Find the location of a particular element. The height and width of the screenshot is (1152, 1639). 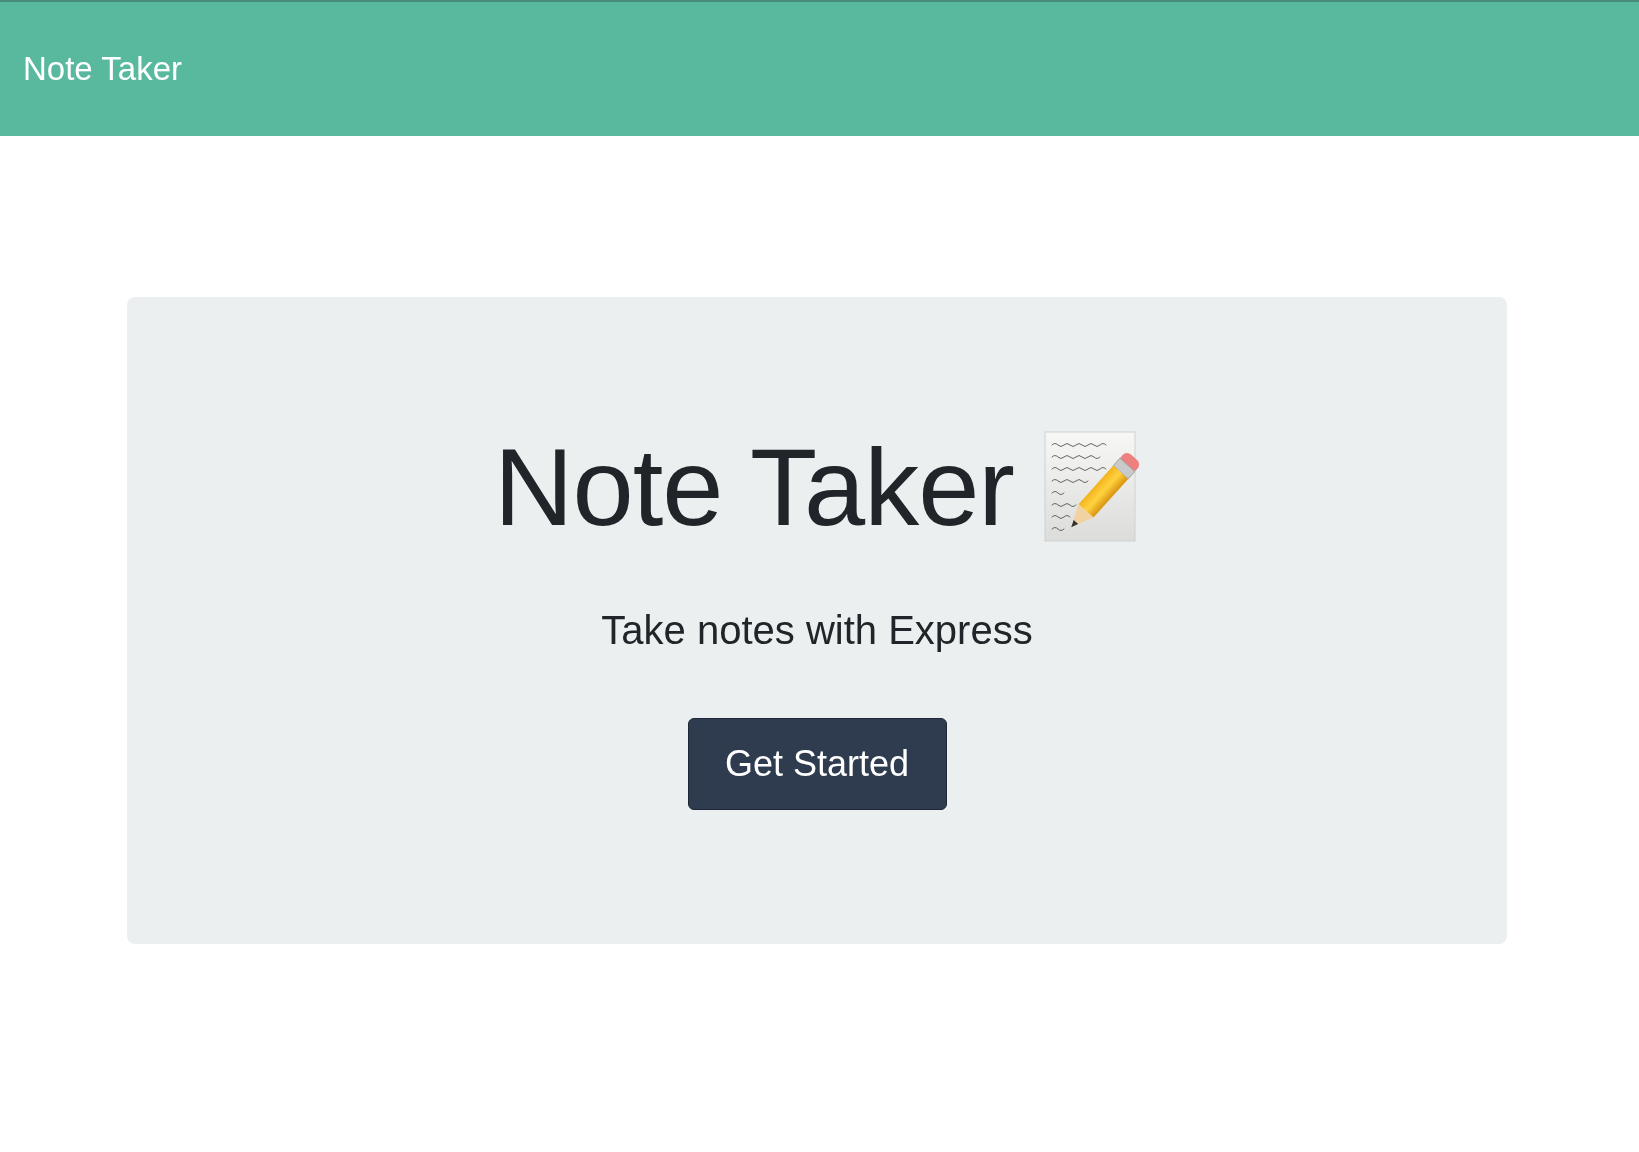

get-started-button: Get Started is located at coordinates (817, 764).